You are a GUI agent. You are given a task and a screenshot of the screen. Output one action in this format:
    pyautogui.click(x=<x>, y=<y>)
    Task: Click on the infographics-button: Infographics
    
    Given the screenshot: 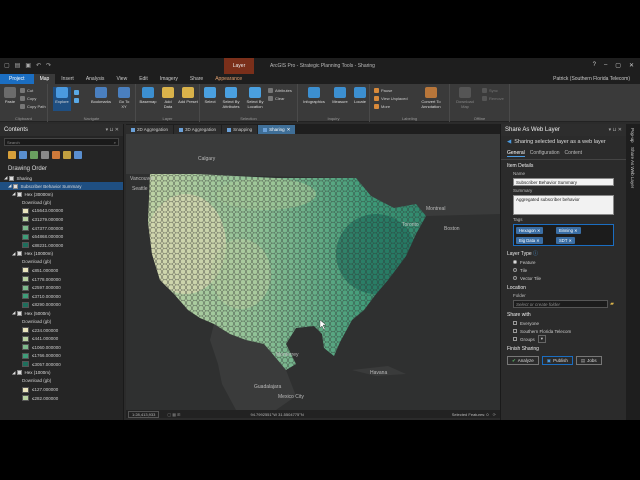 What is the action you would take?
    pyautogui.click(x=314, y=95)
    